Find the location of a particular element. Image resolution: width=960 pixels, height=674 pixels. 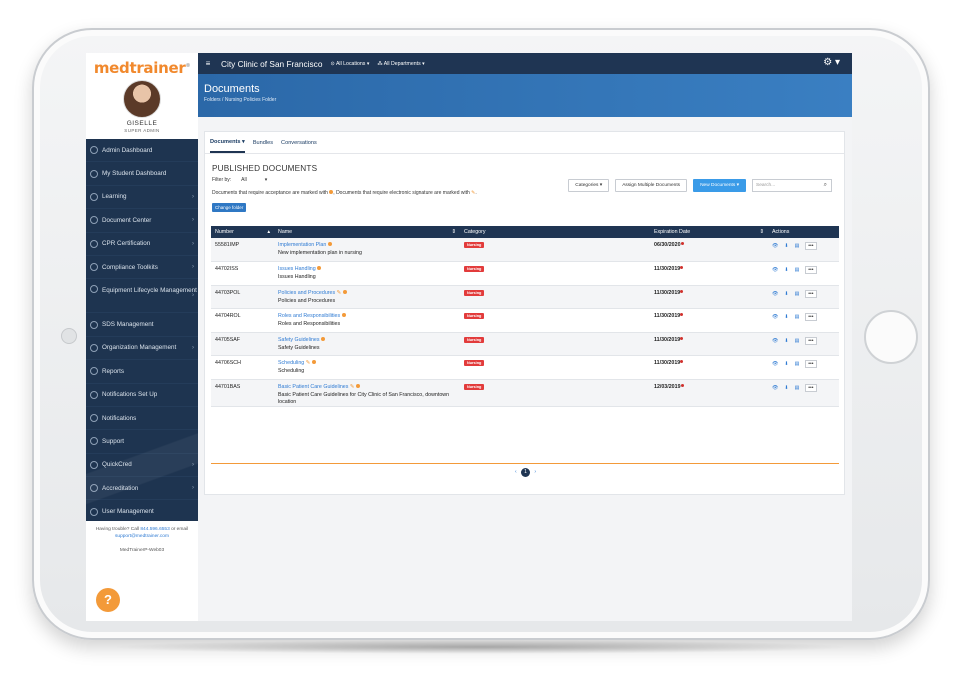

clinic-name: City Clinic of San Francisco is located at coordinates (271, 64).